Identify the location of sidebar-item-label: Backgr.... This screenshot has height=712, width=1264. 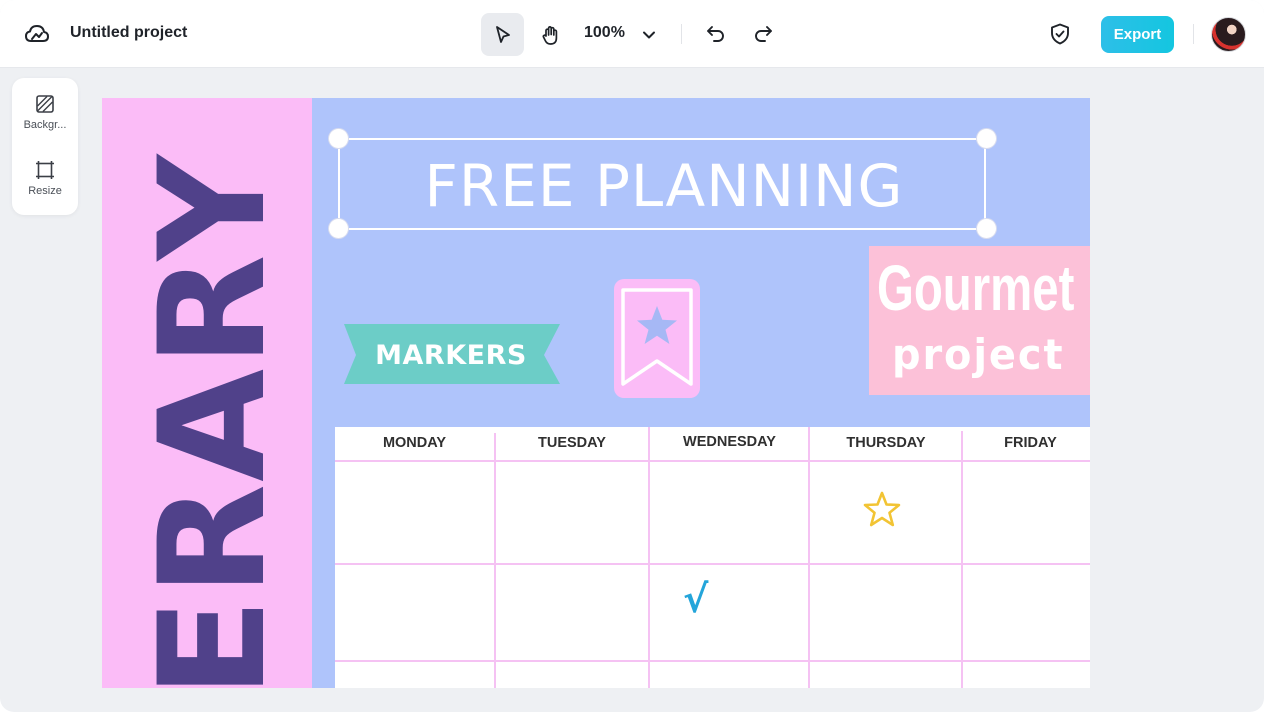
(45, 125).